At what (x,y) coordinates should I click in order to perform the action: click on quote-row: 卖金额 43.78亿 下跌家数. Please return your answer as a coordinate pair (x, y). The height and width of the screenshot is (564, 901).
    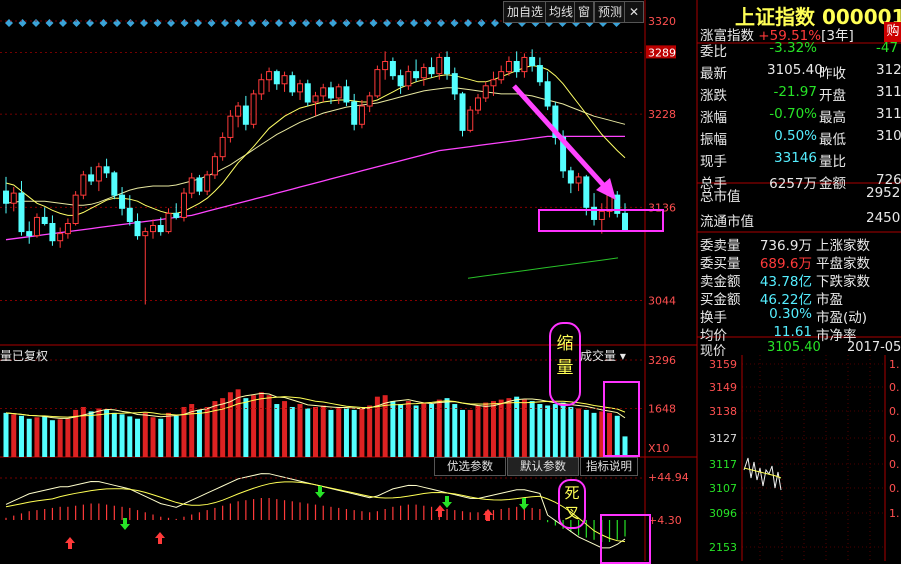
    Looking at the image, I should click on (785, 282).